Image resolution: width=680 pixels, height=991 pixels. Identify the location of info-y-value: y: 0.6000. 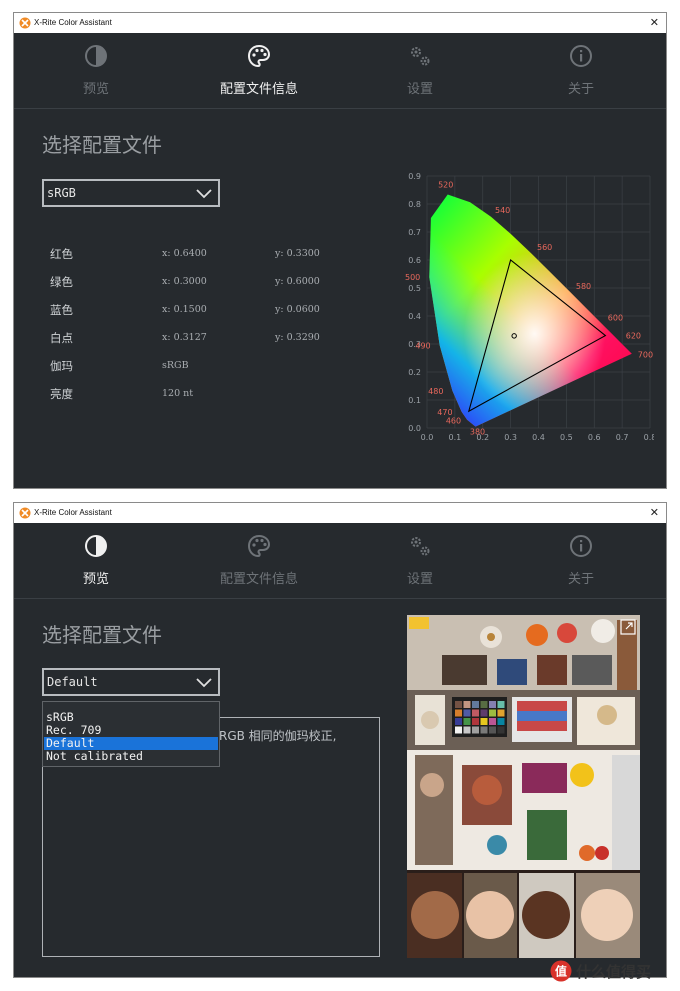
(297, 281).